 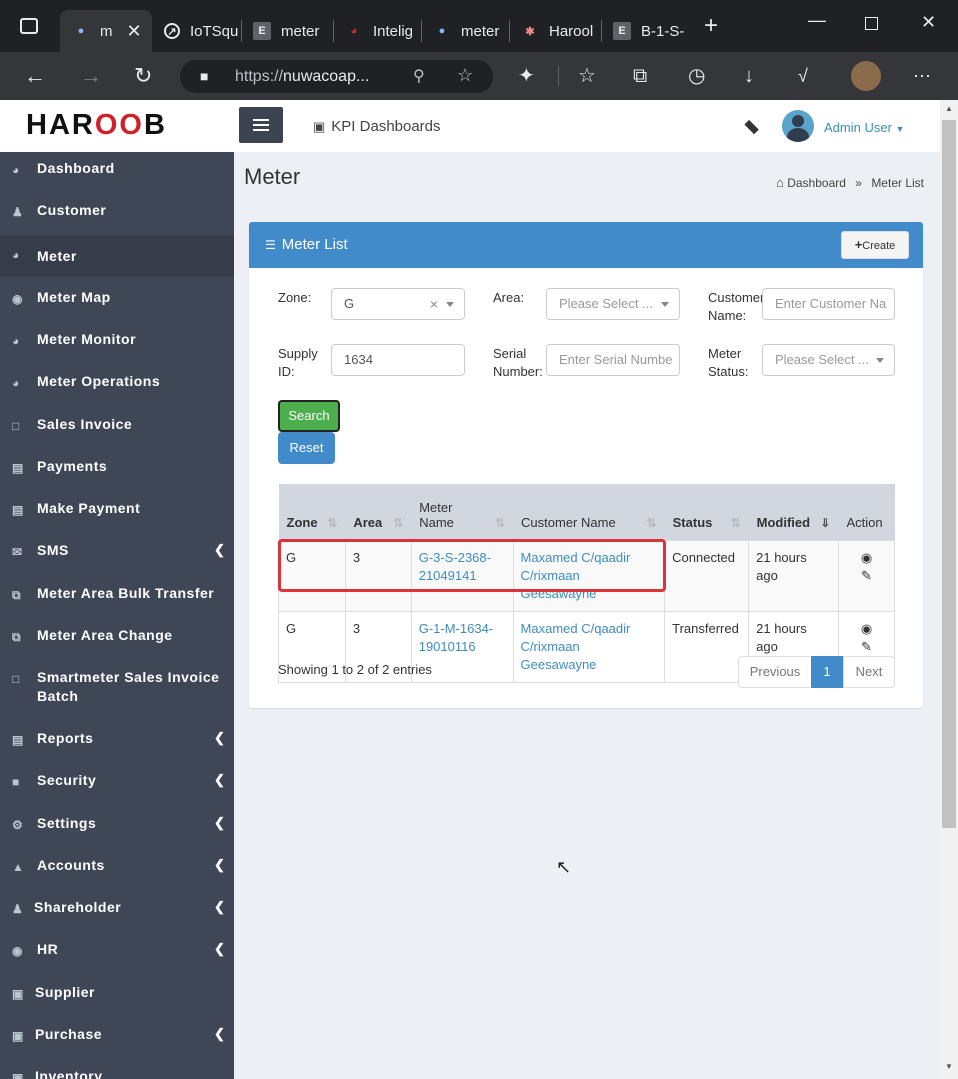 What do you see at coordinates (117, 640) in the screenshot?
I see `sidebar-item-meter-area-change: ⧉ Meter Area Change` at bounding box center [117, 640].